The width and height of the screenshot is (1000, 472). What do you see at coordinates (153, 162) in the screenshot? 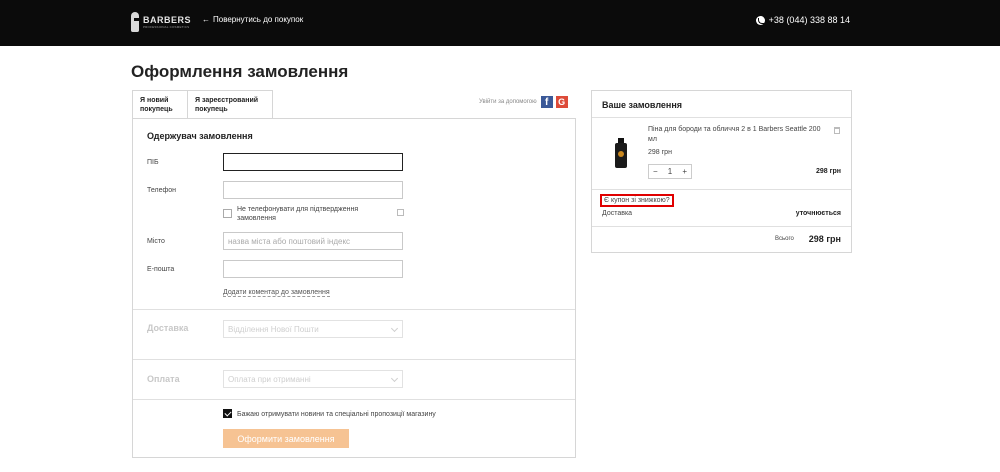
I see `name-label: ПІБ` at bounding box center [153, 162].